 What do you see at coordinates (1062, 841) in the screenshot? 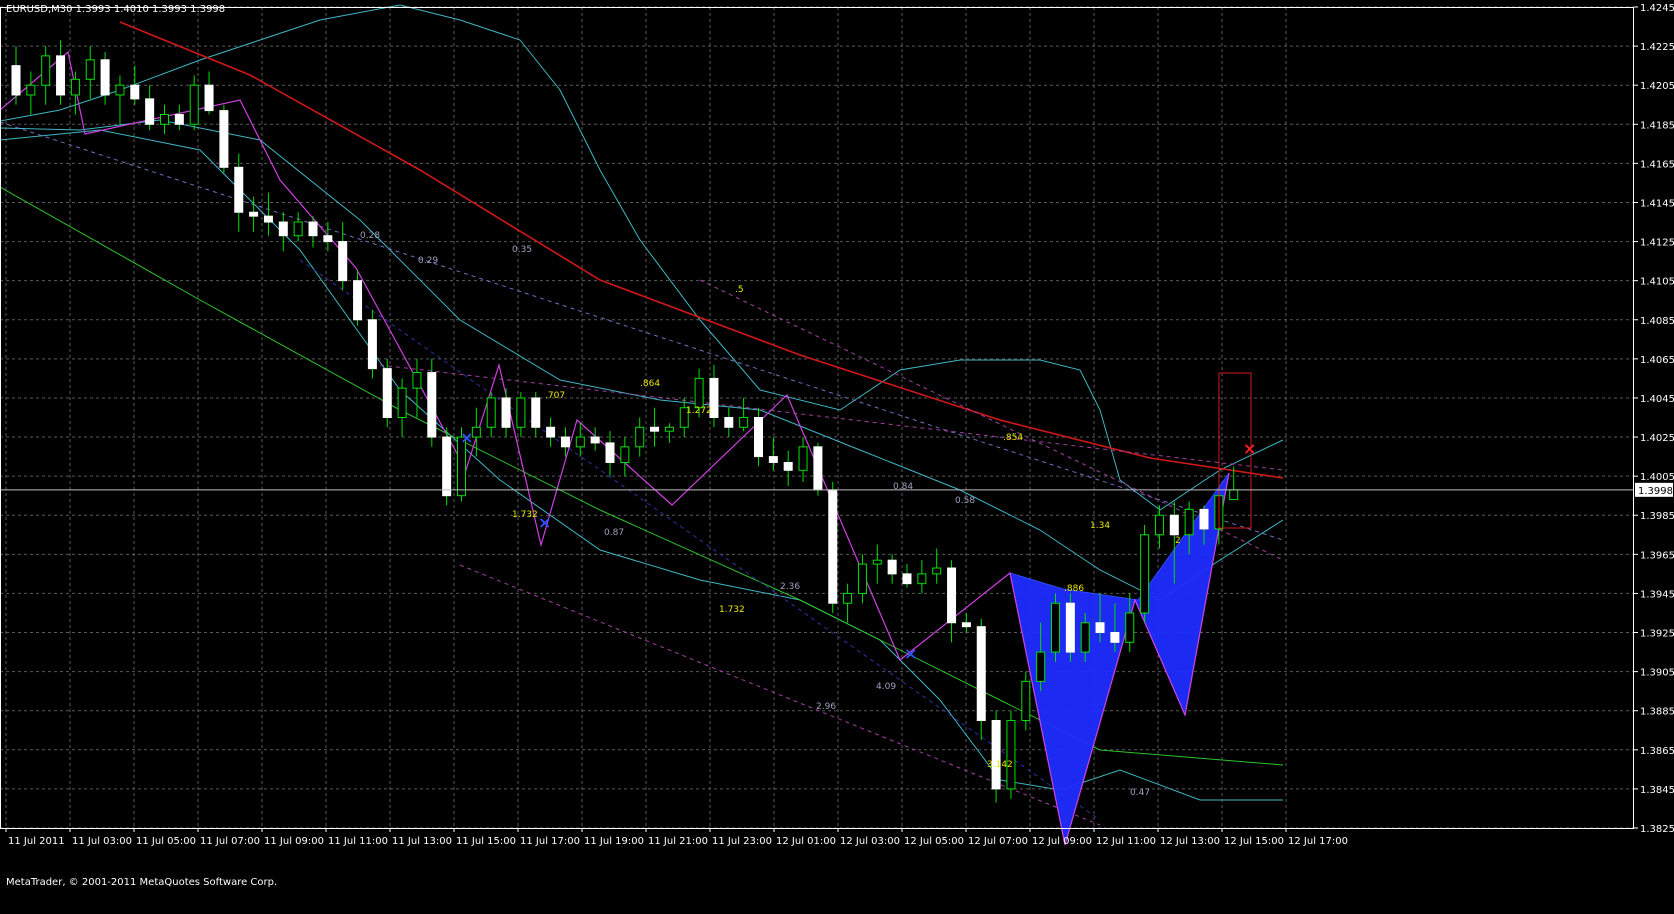
I see `x-tick-label: 12 Jul 09:00` at bounding box center [1062, 841].